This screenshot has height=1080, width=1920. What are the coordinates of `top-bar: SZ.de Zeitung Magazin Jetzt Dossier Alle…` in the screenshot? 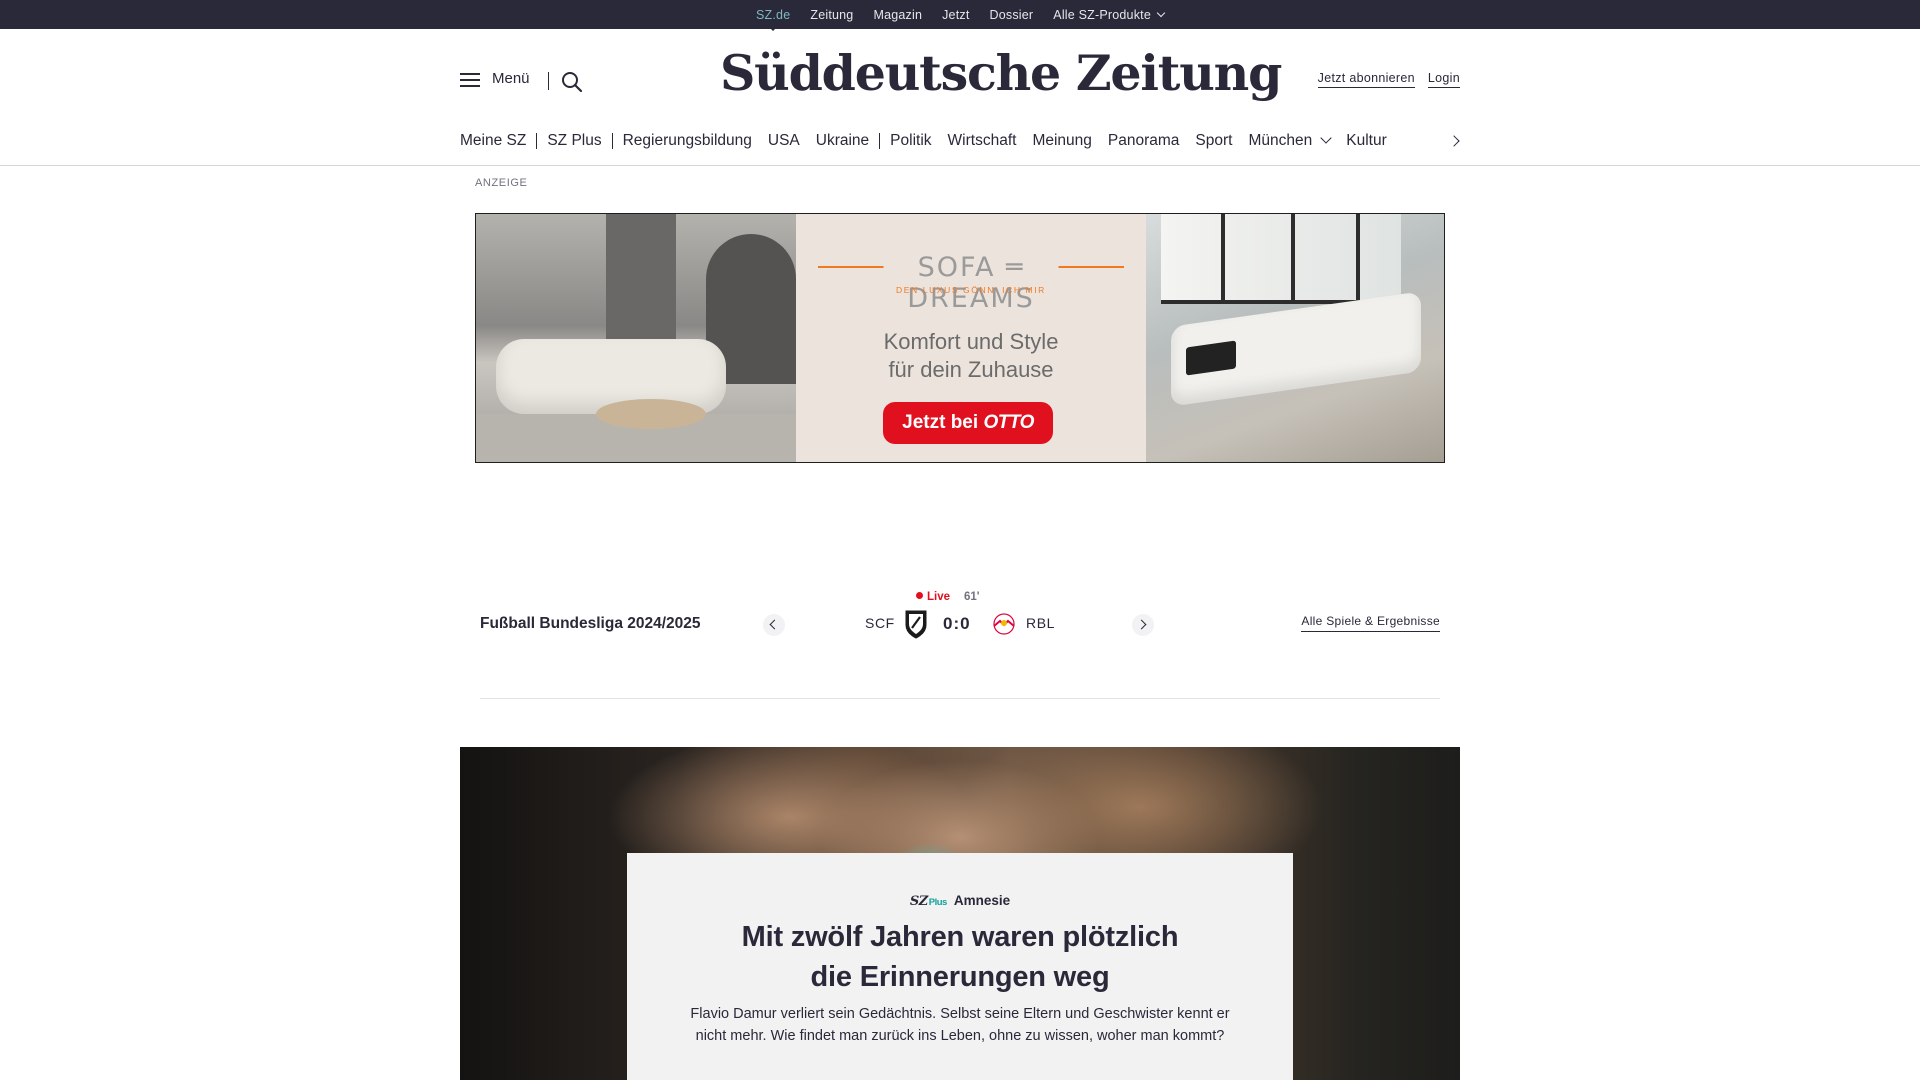 It's located at (960, 15).